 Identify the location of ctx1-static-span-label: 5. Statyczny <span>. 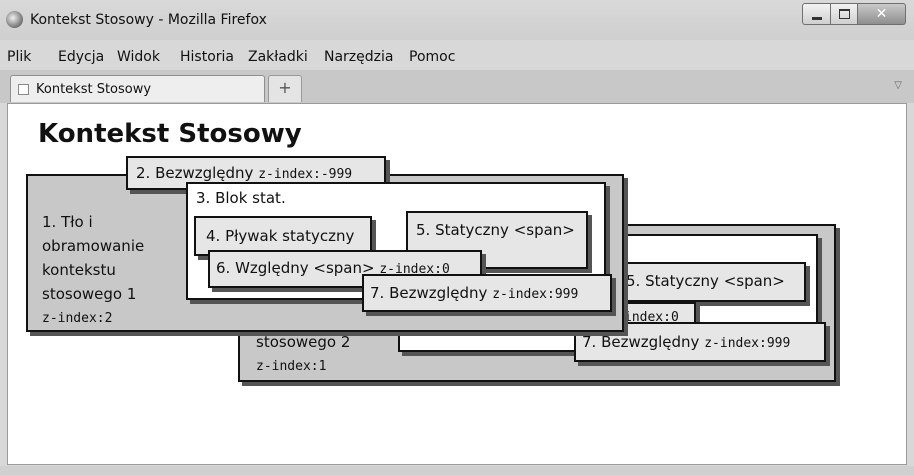
(495, 230).